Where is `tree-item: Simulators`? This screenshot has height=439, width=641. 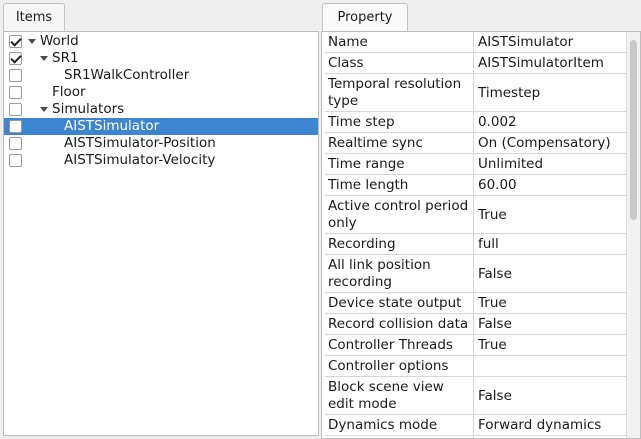
tree-item: Simulators is located at coordinates (161, 109).